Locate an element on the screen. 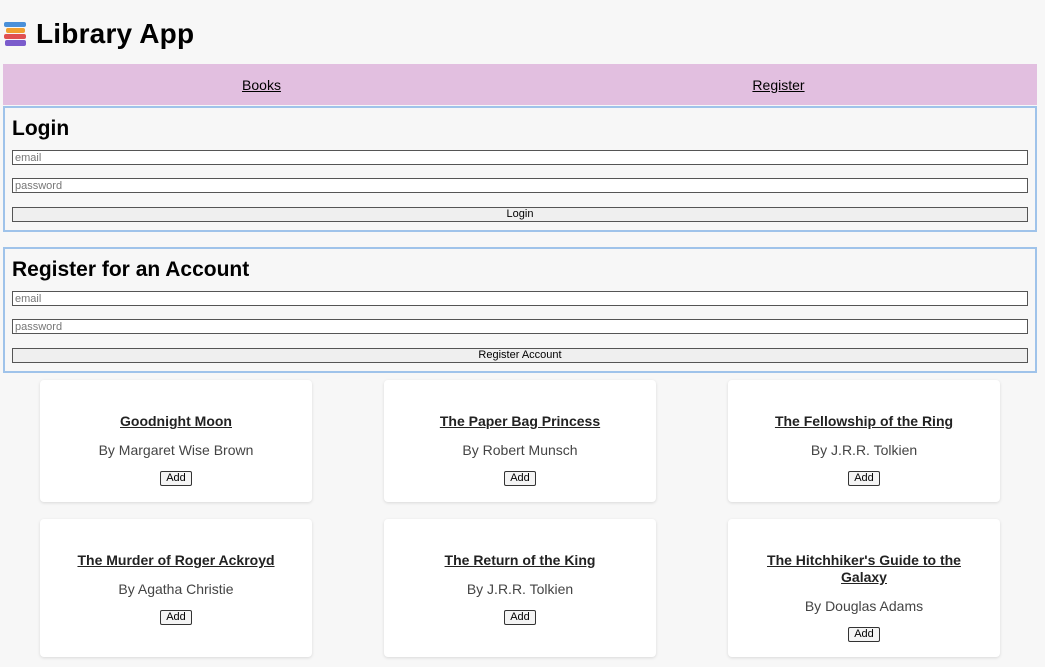 This screenshot has width=1045, height=667. register-account-button: Register Account is located at coordinates (520, 355).